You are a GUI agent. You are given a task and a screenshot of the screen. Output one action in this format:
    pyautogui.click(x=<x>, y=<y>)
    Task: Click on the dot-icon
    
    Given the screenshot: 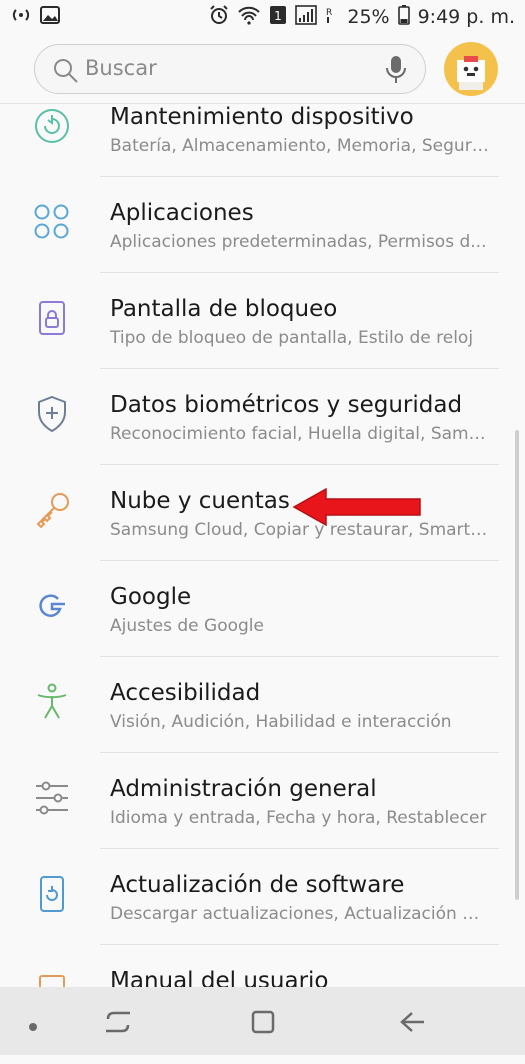 What is the action you would take?
    pyautogui.click(x=33, y=1026)
    